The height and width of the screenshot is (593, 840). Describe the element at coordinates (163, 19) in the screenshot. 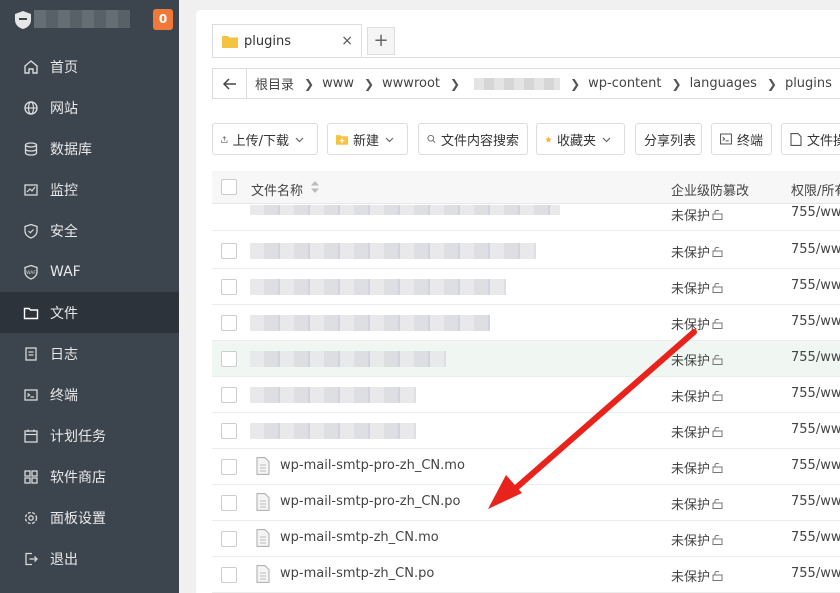

I see `notification-badge: 0` at that location.